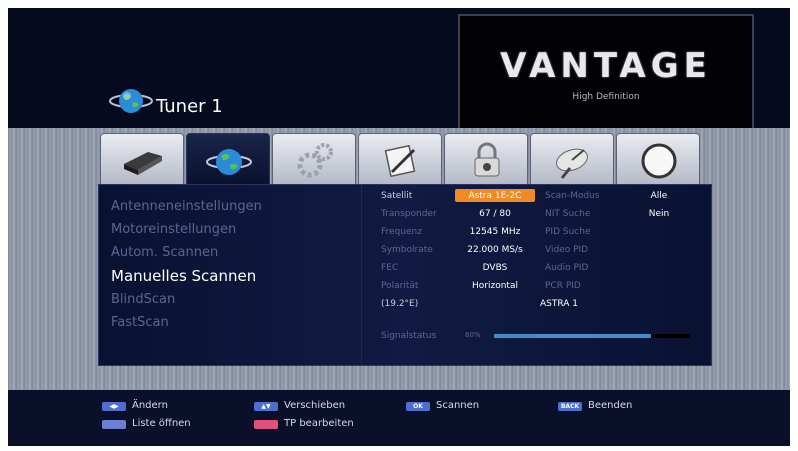 The width and height of the screenshot is (798, 451). Describe the element at coordinates (114, 424) in the screenshot. I see `key-blue` at that location.